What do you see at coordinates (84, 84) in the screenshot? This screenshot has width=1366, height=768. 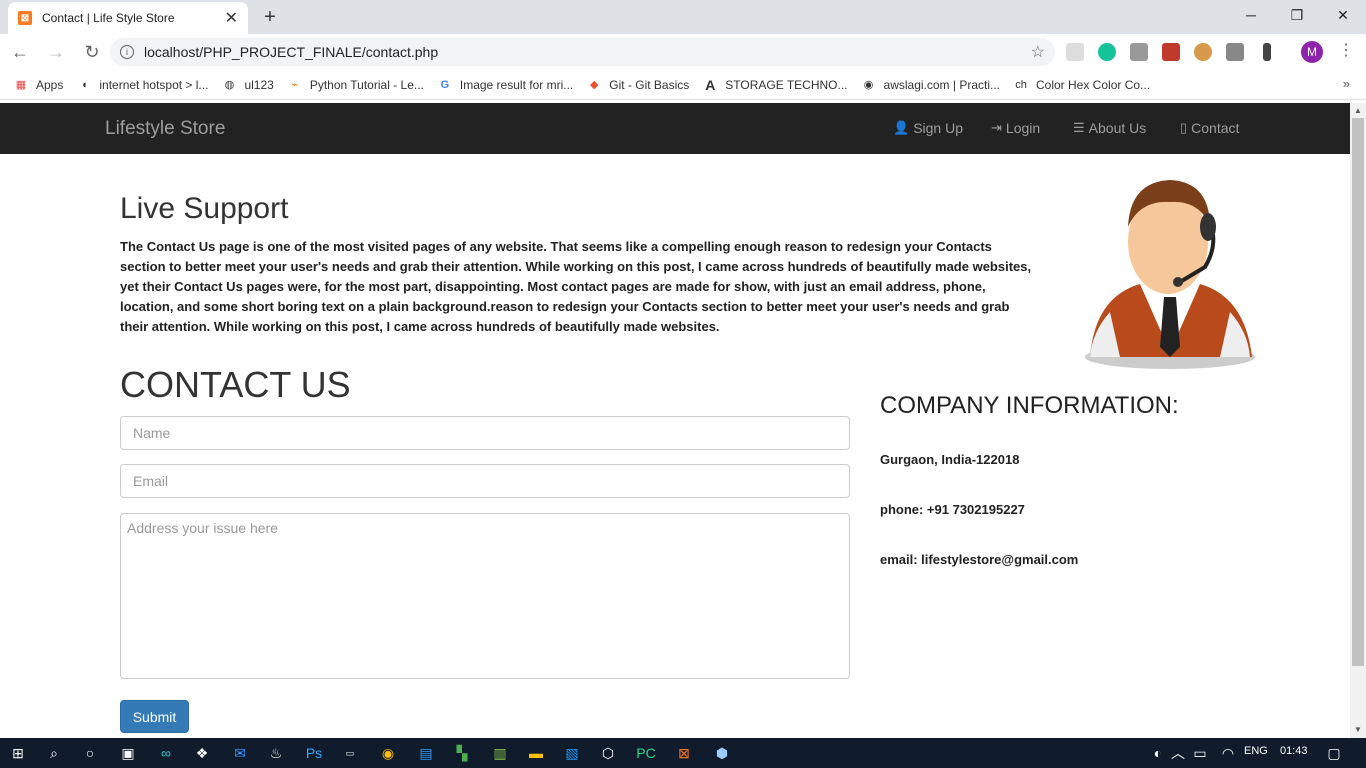 I see `hotspot-icon: ◖` at bounding box center [84, 84].